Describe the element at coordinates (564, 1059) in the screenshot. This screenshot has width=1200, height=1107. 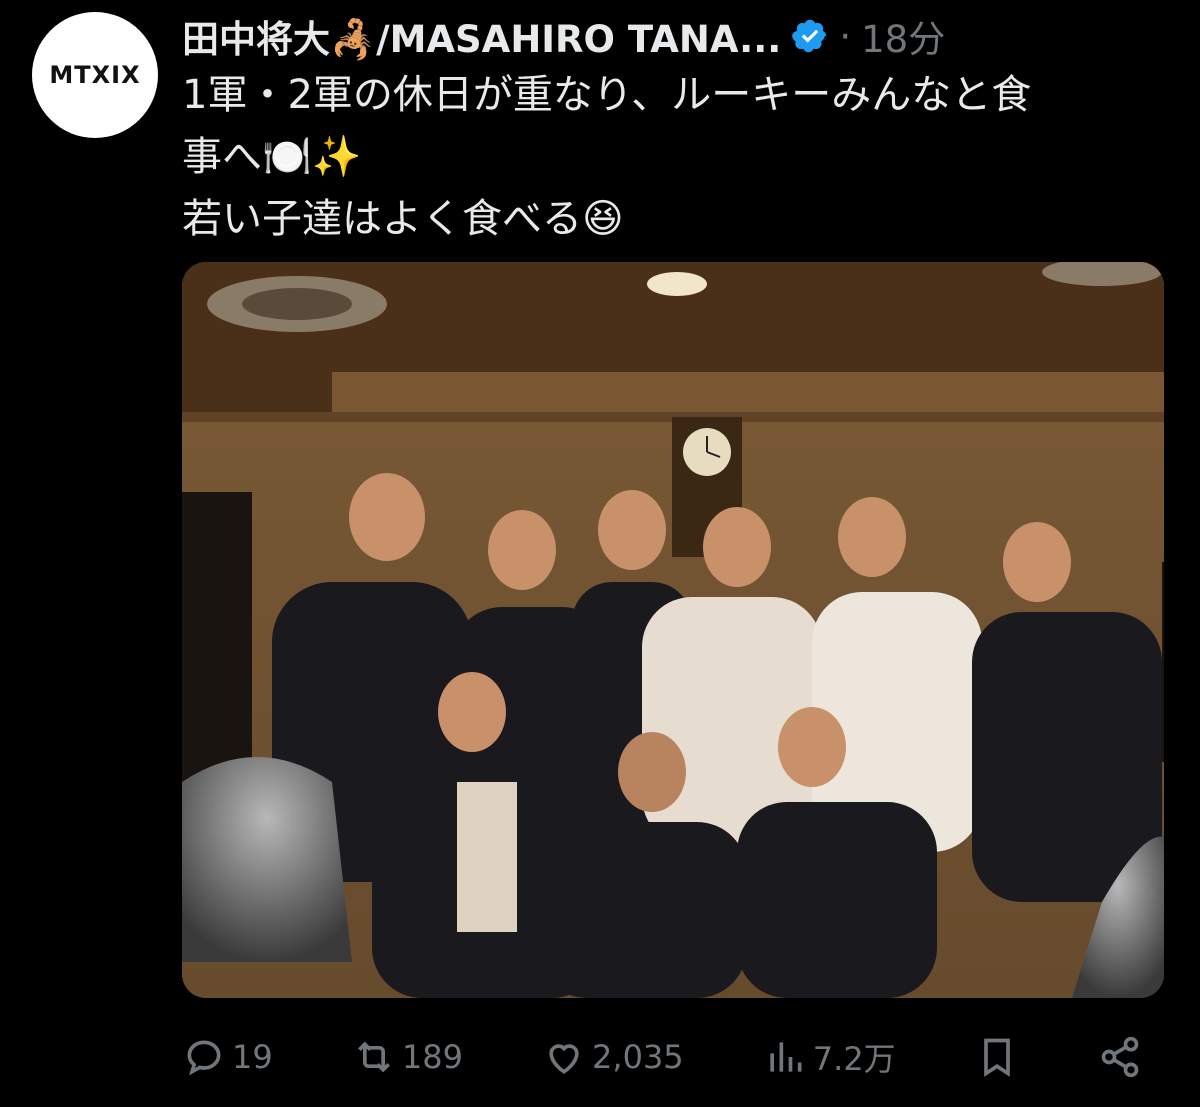
I see `heart-icon` at that location.